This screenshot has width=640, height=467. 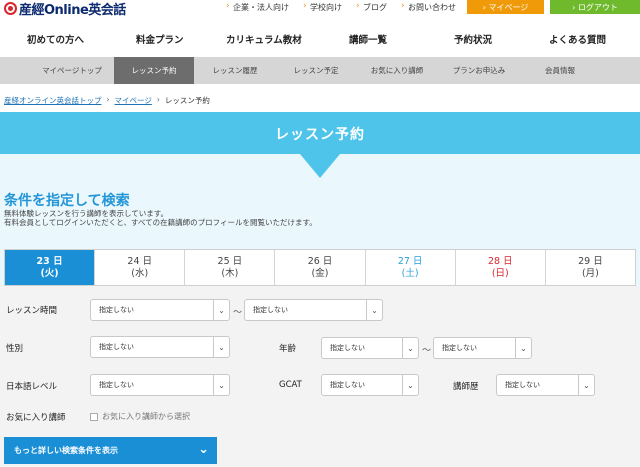 I want to click on date-day: 24 日, so click(x=140, y=261).